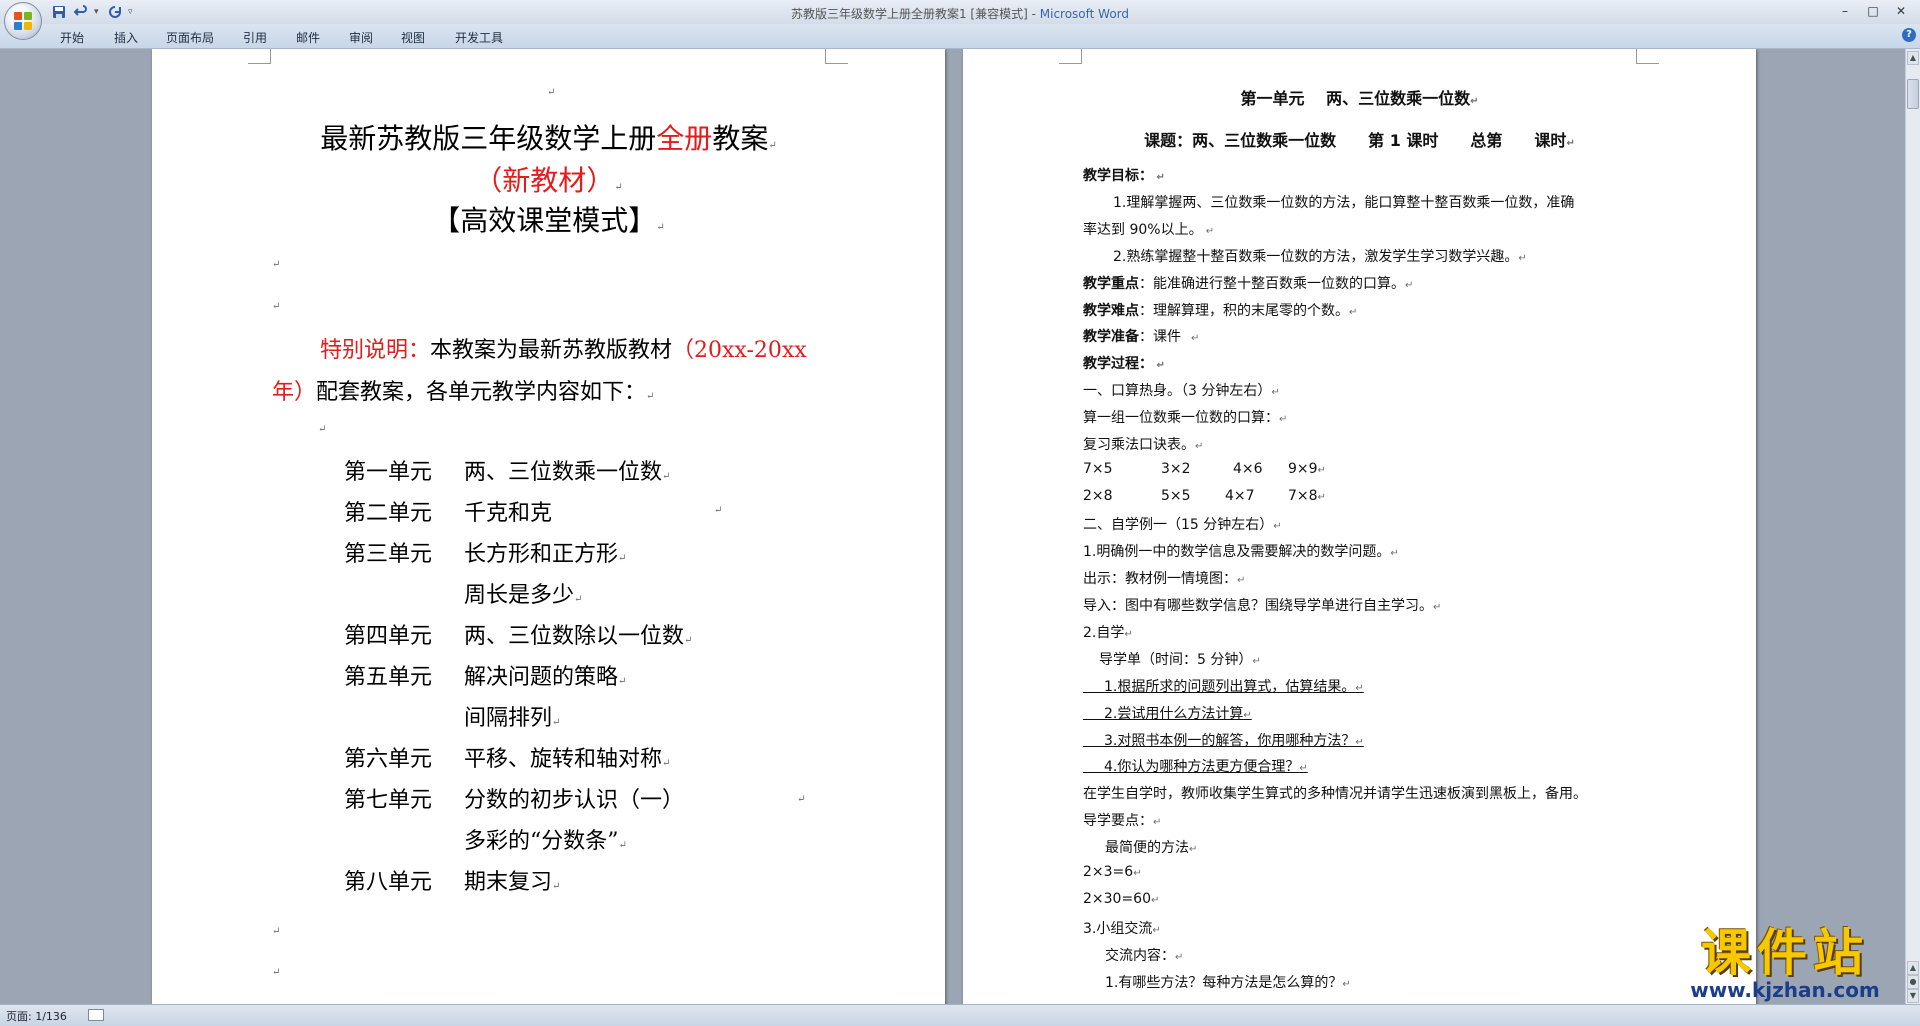 Image resolution: width=1920 pixels, height=1026 pixels. I want to click on scroll-thumb, so click(1913, 94).